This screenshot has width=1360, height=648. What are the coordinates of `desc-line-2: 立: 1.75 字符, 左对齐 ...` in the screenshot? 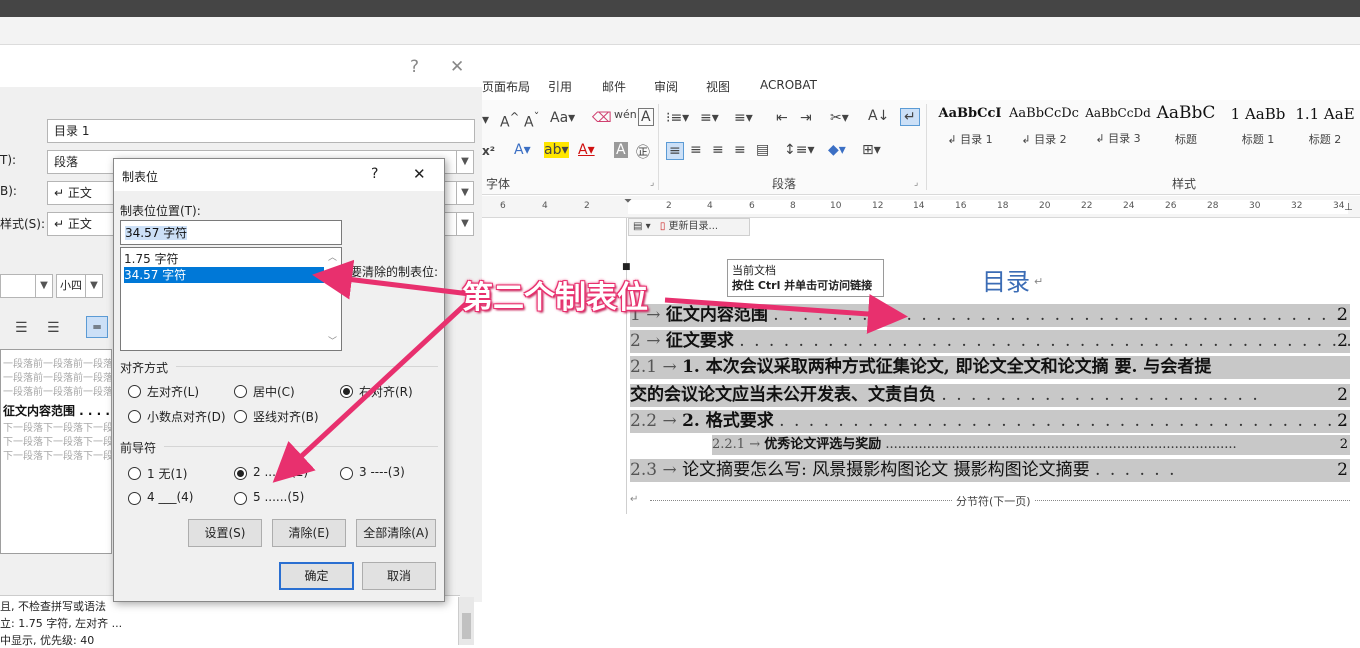 It's located at (61, 623).